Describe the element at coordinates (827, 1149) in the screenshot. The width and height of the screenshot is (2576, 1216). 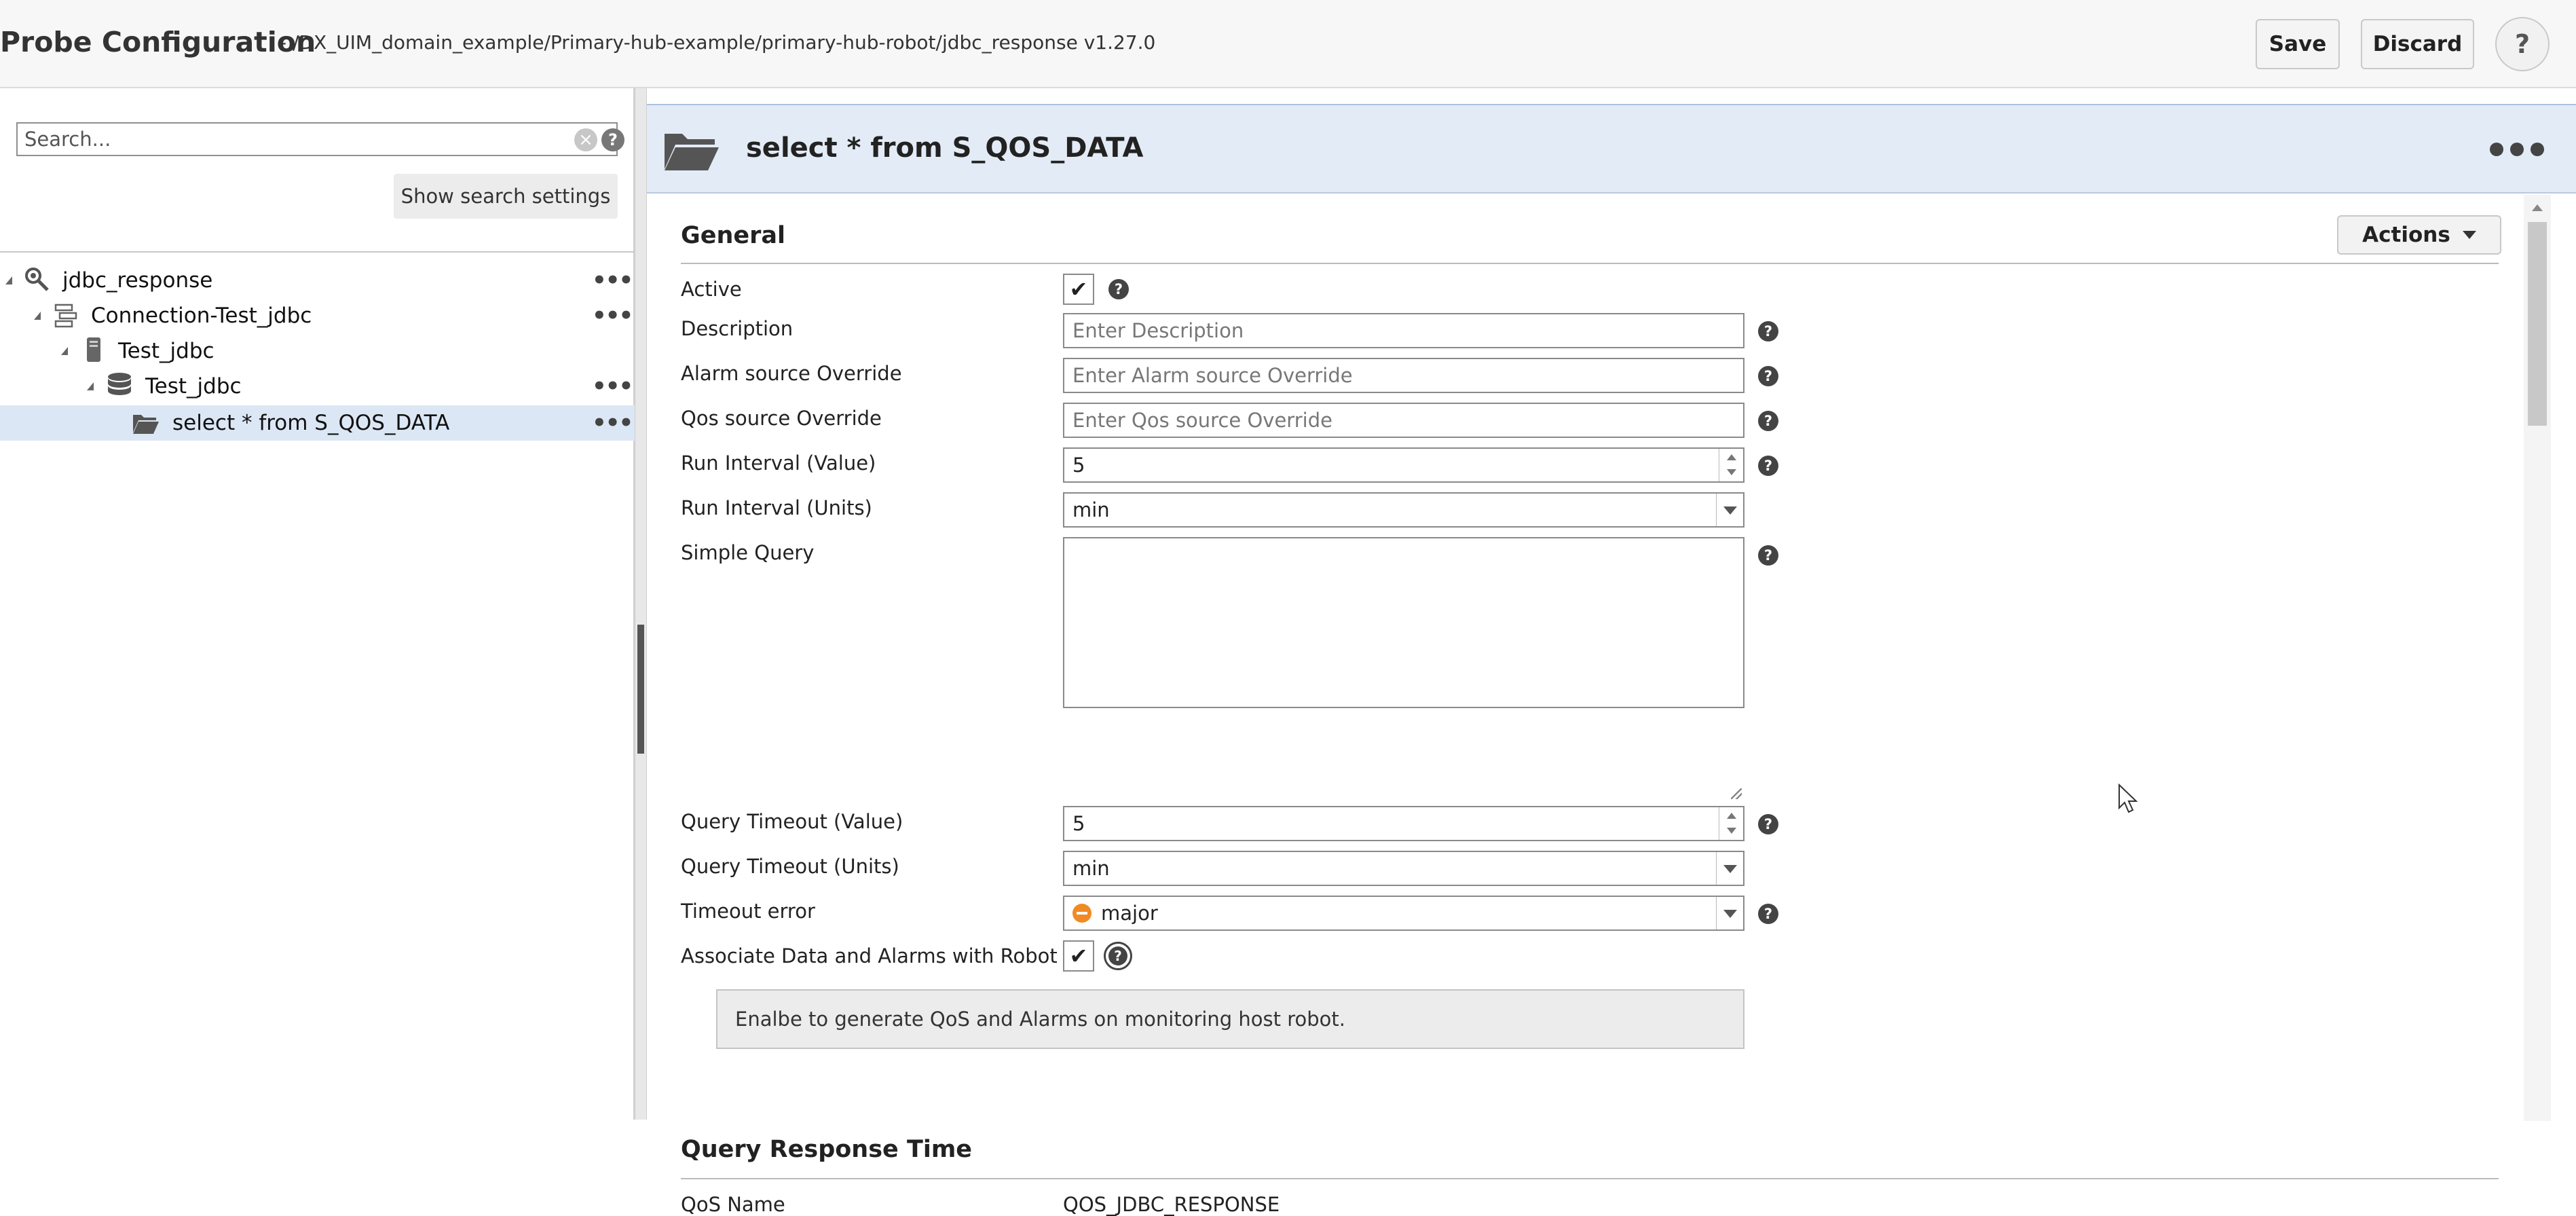
I see `section-title-query-response: Query Response Time` at that location.